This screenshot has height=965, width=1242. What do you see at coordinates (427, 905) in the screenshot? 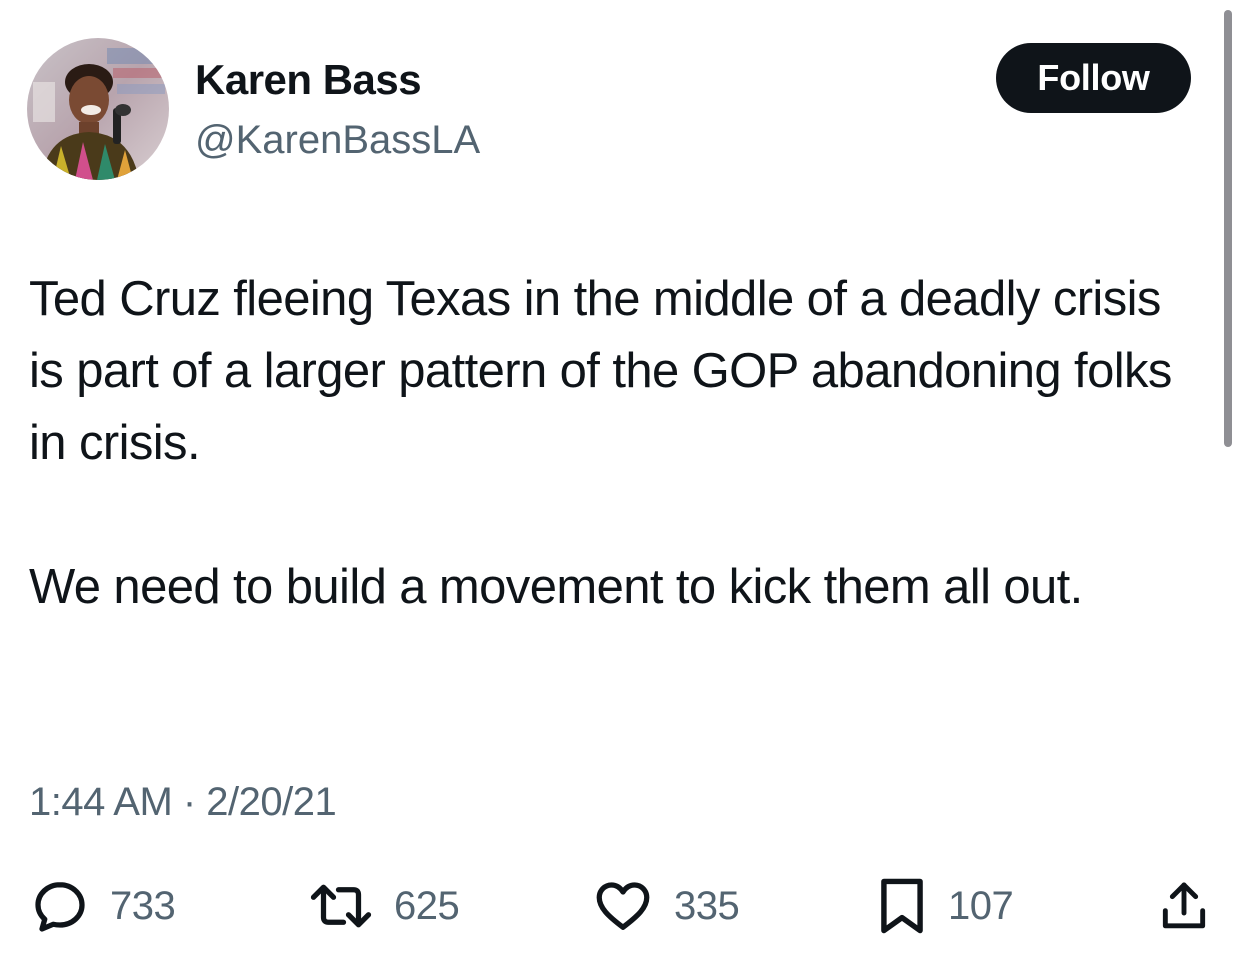
I see `retweet-count: 625` at bounding box center [427, 905].